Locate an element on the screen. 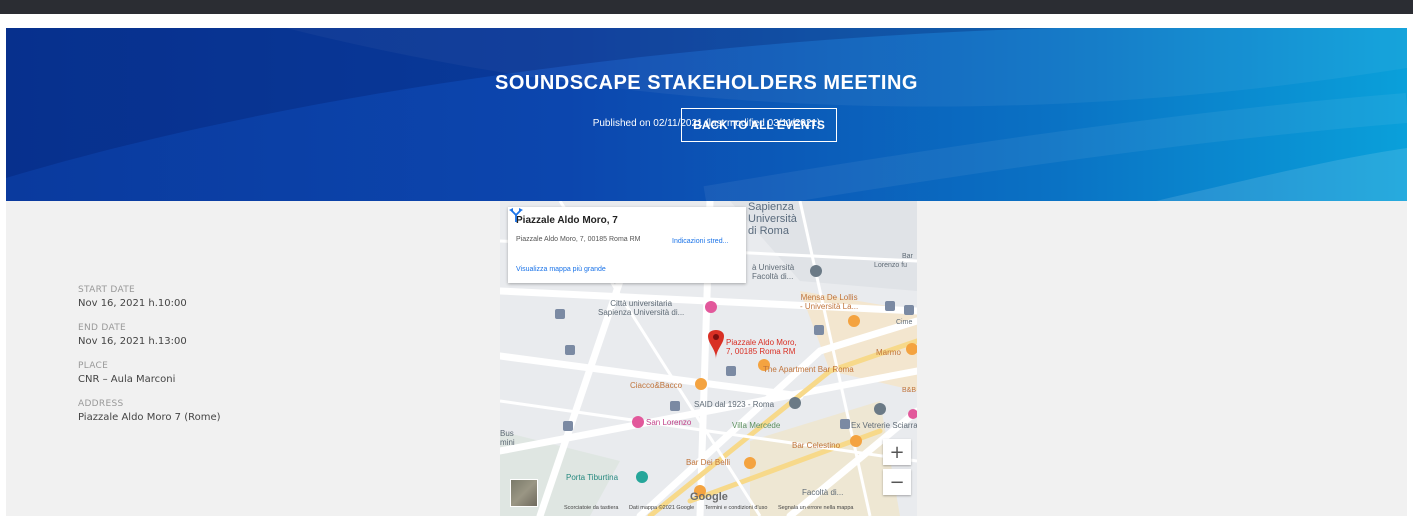 Image resolution: width=1413 pixels, height=516 pixels. map-label-said: SAID dal 1923 - Roma is located at coordinates (734, 404).